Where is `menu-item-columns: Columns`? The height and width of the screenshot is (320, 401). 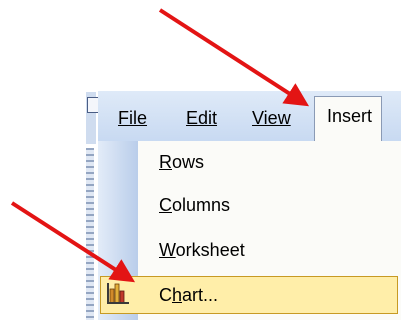 menu-item-columns: Columns is located at coordinates (194, 205).